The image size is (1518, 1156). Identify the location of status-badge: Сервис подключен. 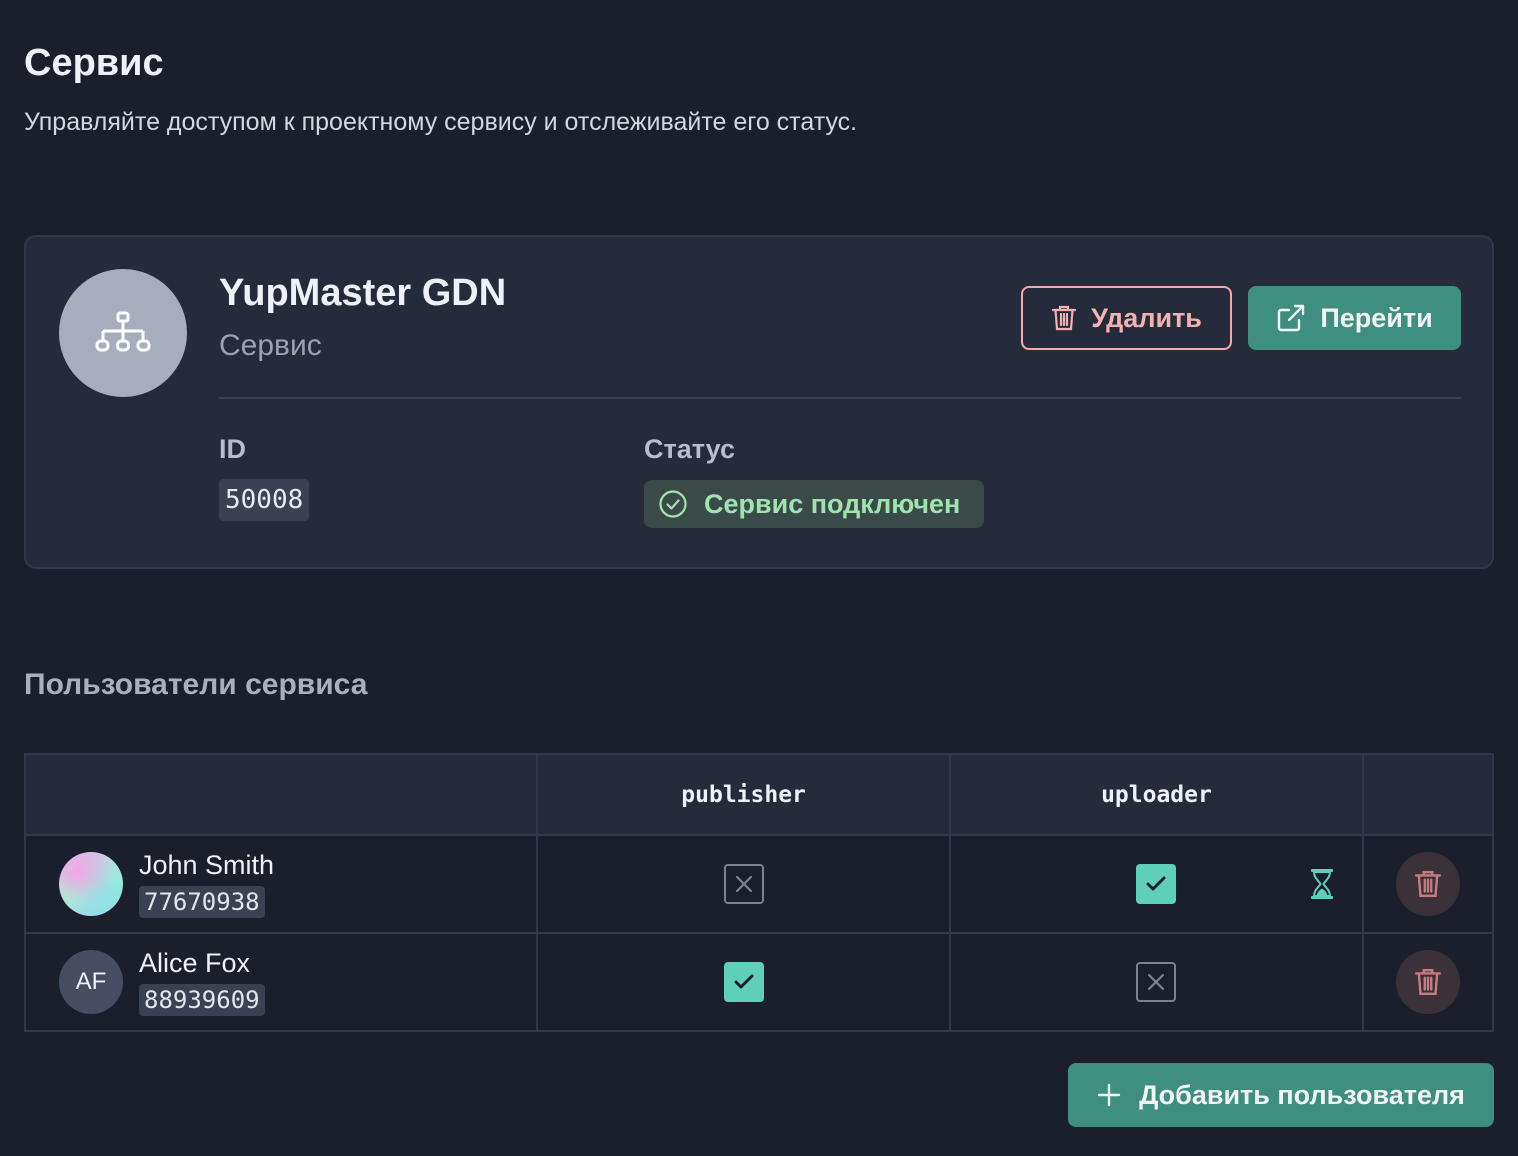
(814, 504).